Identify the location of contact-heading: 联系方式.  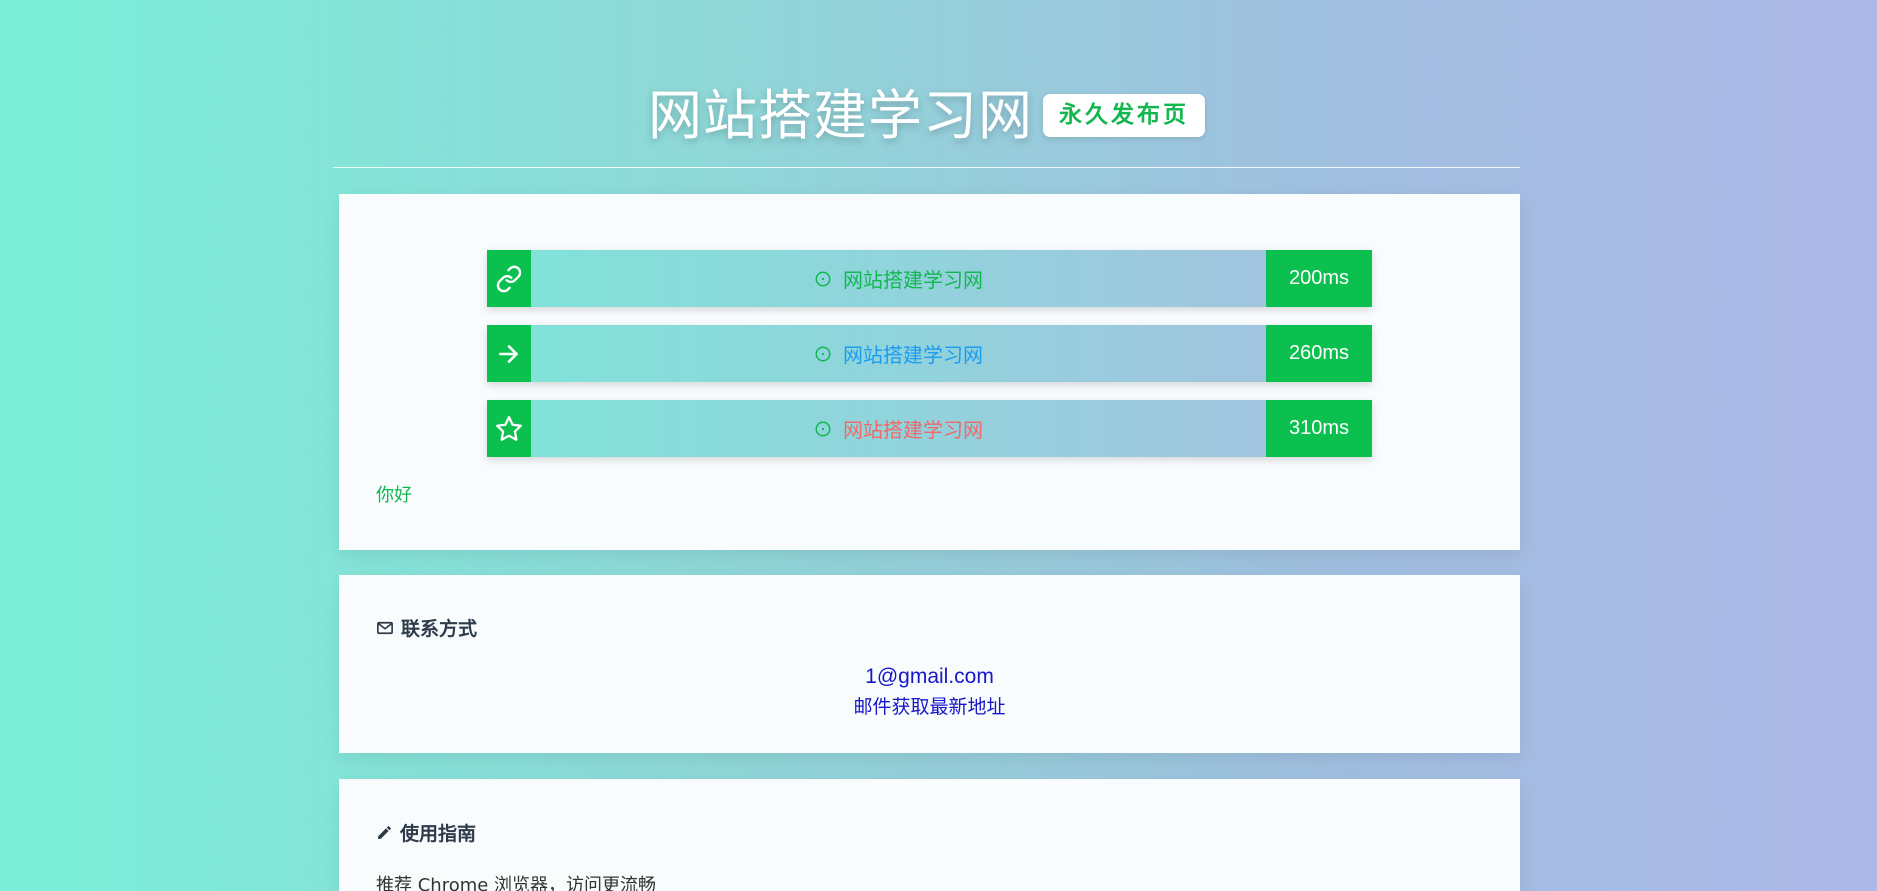
(426, 627).